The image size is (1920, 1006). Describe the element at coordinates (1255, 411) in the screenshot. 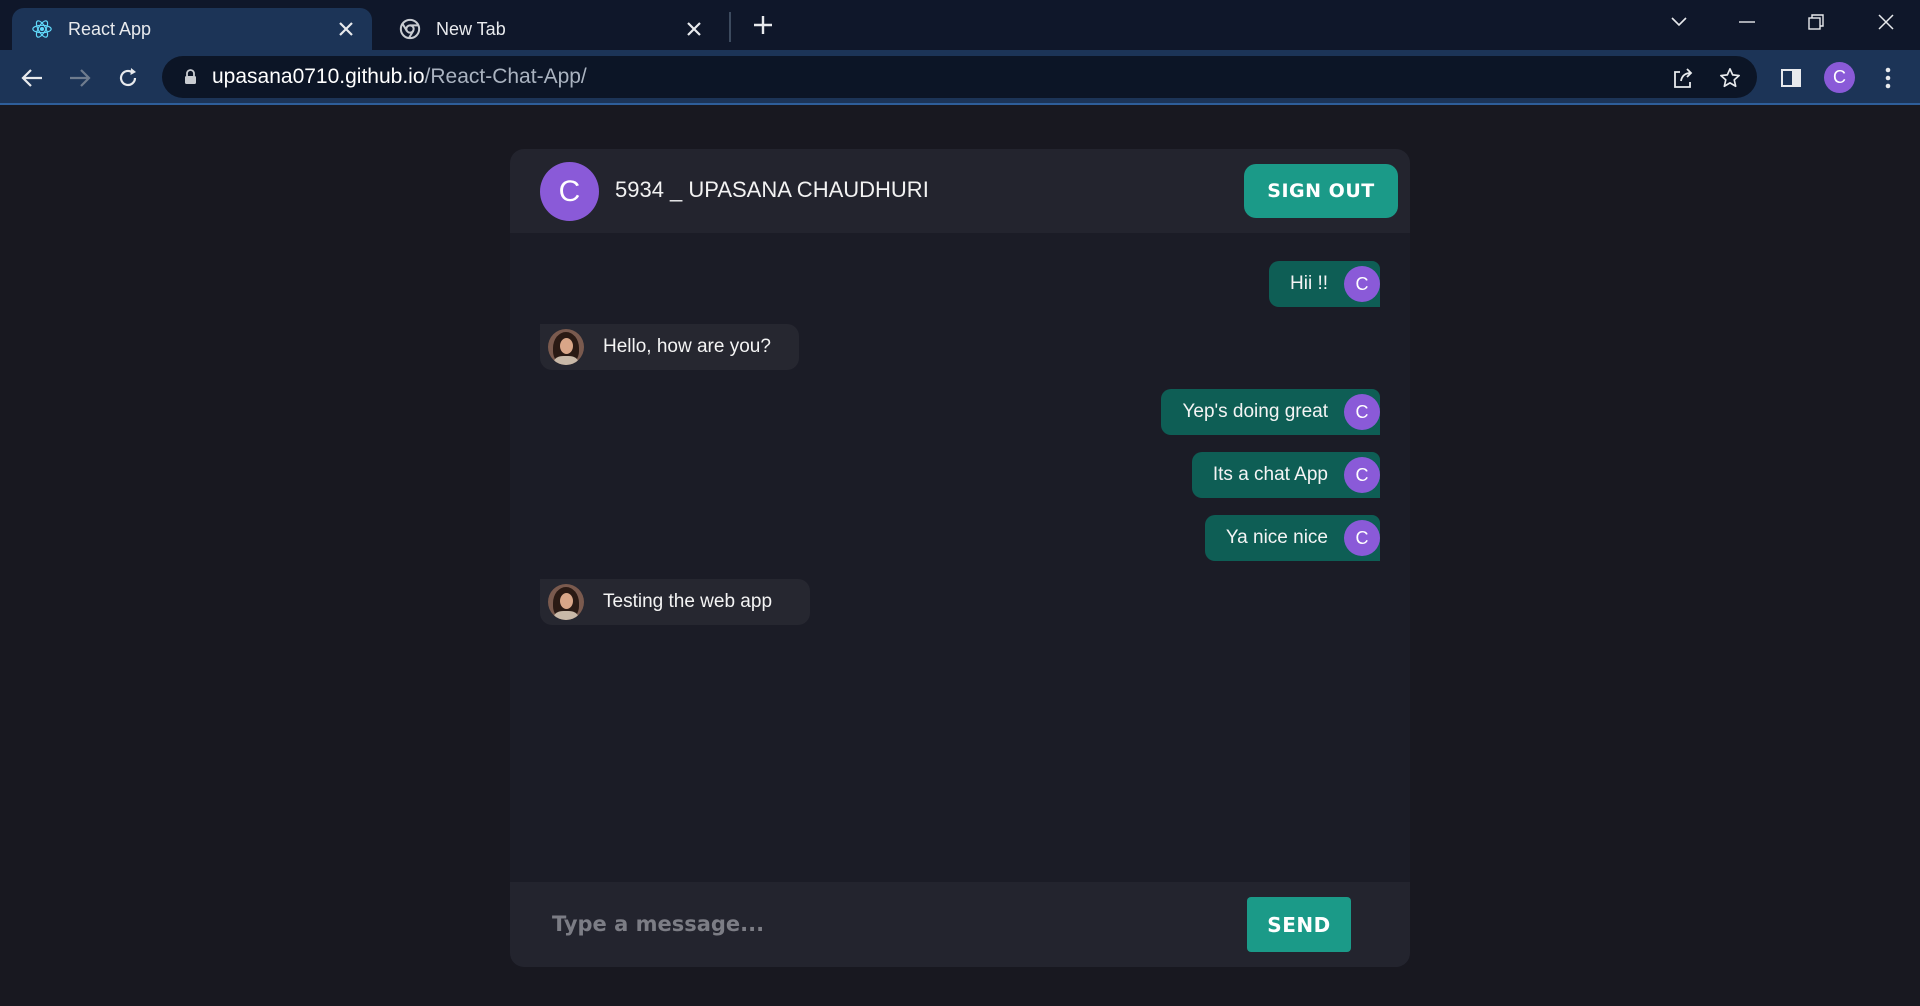

I see `message-text: Yep's doing great` at that location.